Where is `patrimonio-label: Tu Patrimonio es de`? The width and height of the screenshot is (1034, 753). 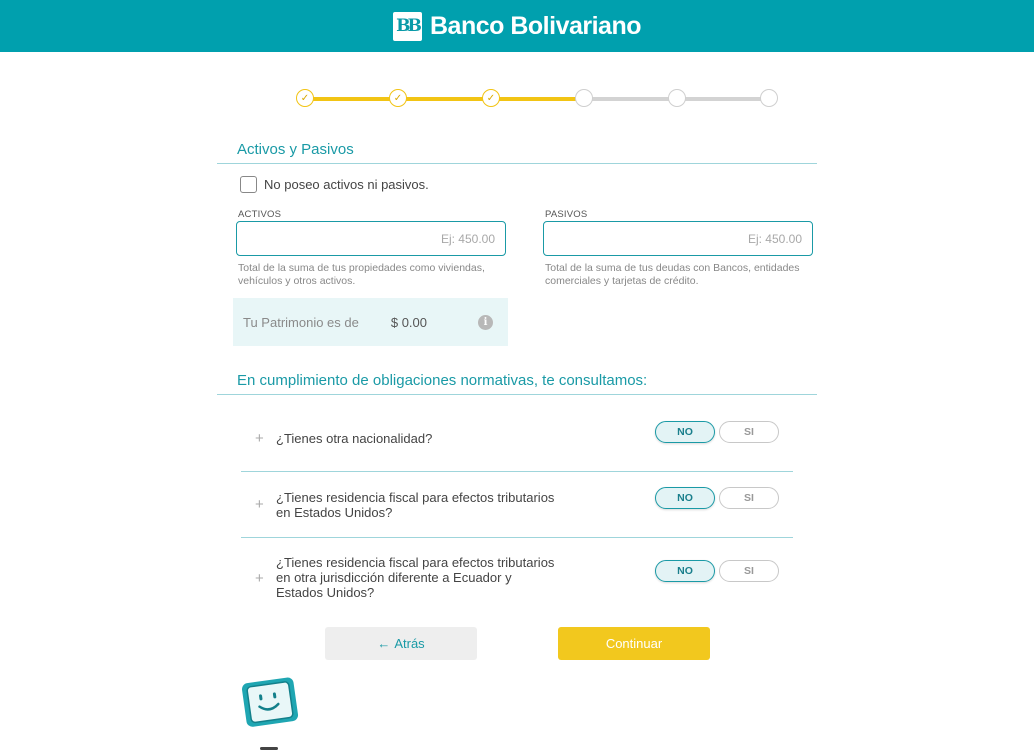
patrimonio-label: Tu Patrimonio es de is located at coordinates (301, 322).